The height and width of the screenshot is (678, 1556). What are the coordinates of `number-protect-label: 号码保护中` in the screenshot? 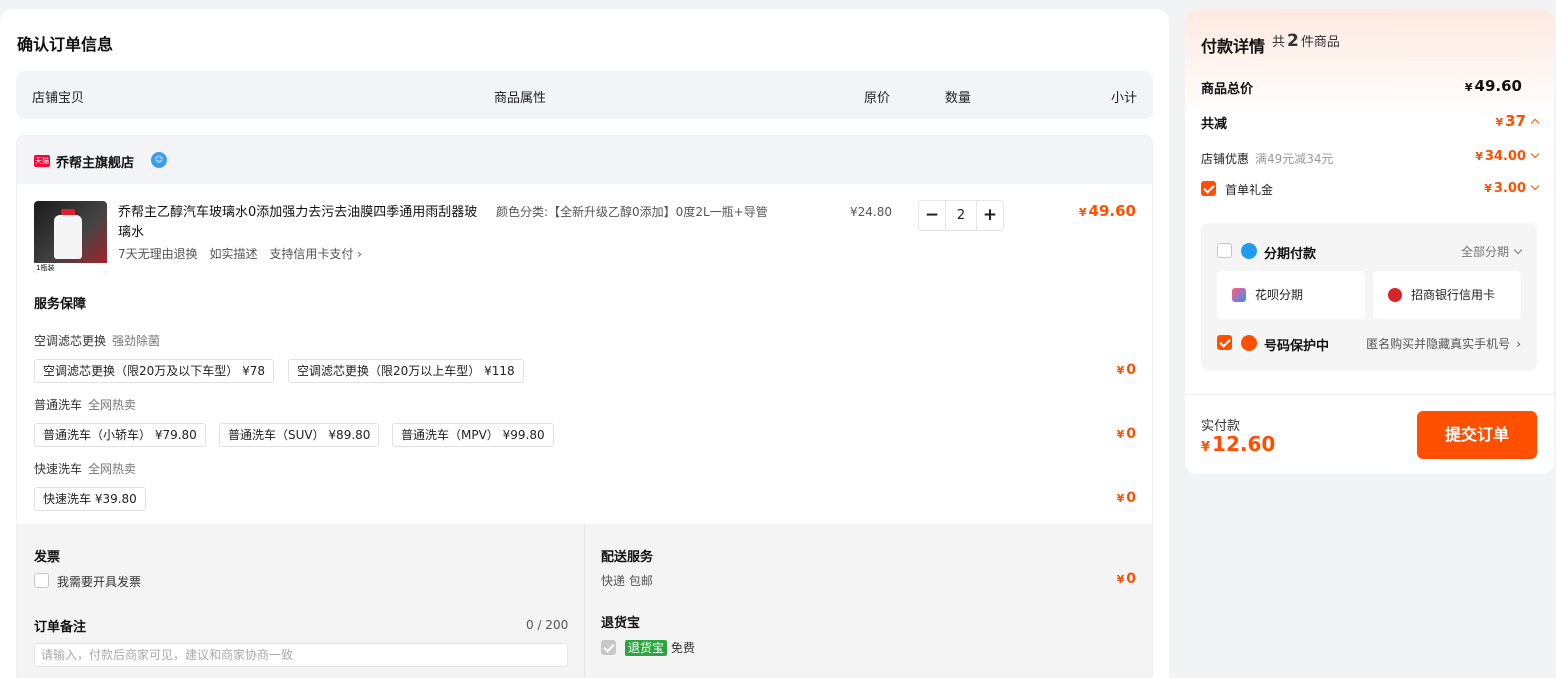 It's located at (1297, 346).